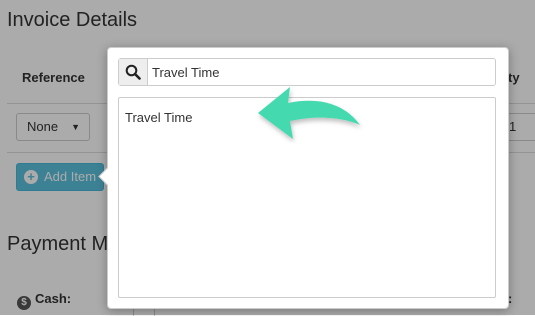 This screenshot has width=535, height=316. What do you see at coordinates (158, 117) in the screenshot?
I see `result-item: Travel Time` at bounding box center [158, 117].